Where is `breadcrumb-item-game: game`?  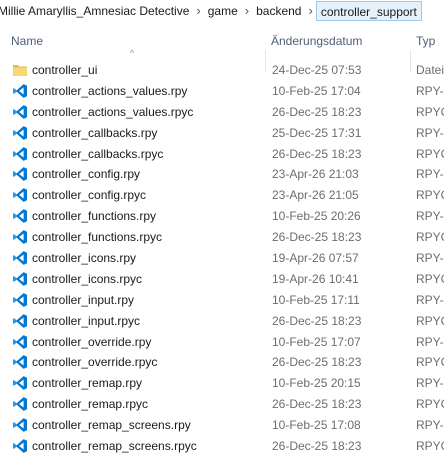 breadcrumb-item-game: game is located at coordinates (223, 11).